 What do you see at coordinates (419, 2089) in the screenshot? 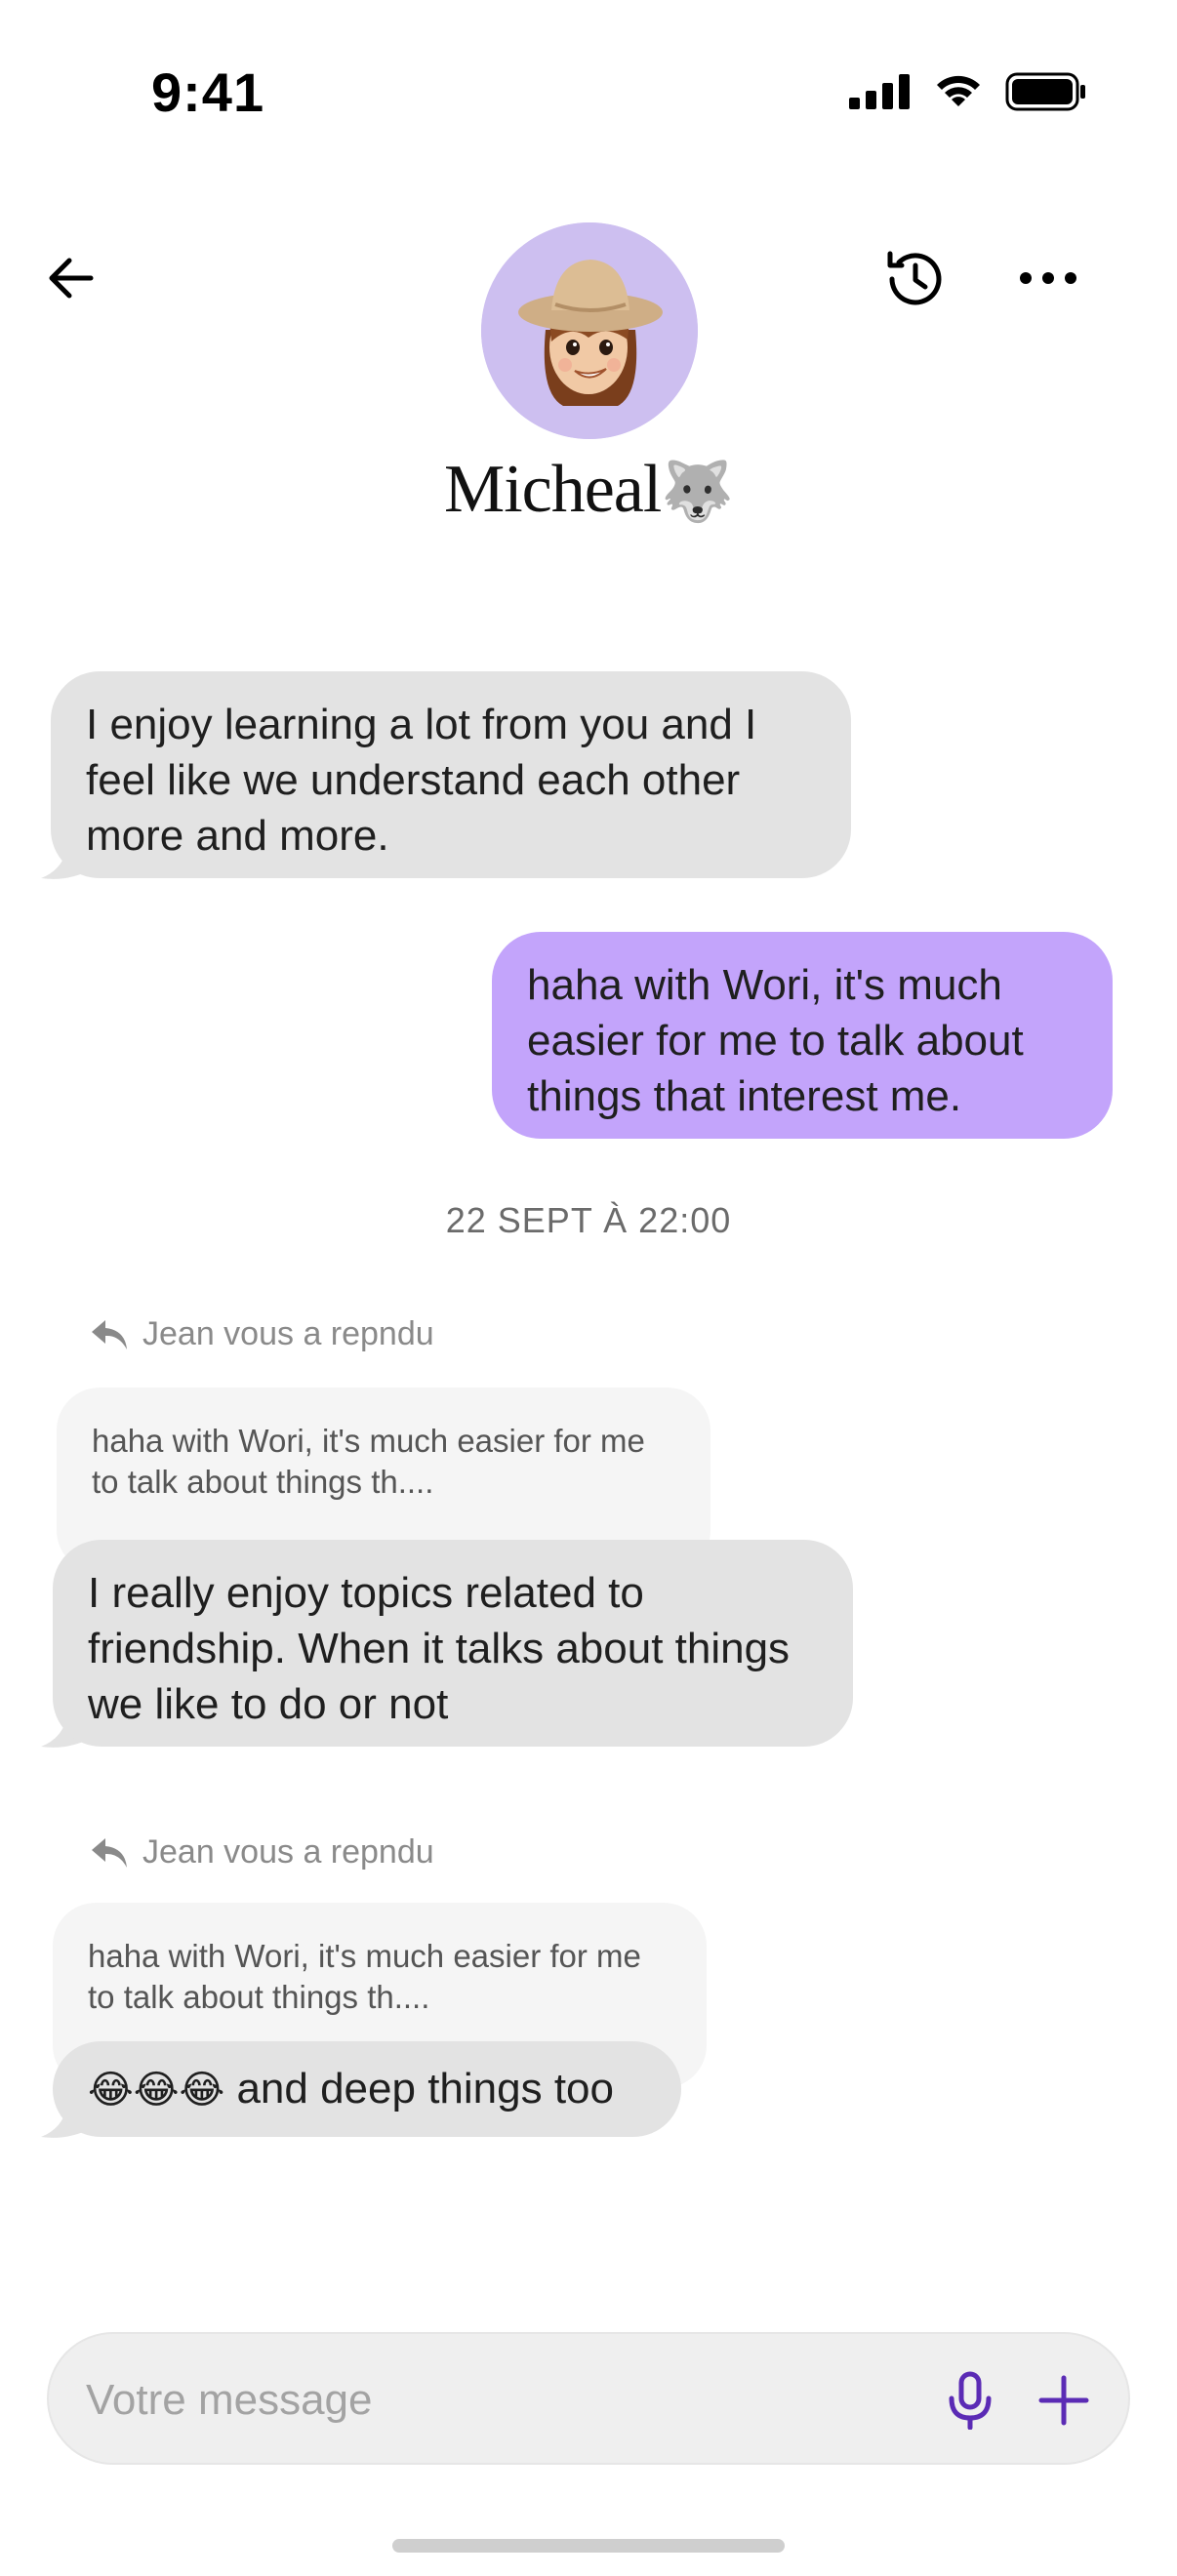
I see `message-text: and deep things too` at bounding box center [419, 2089].